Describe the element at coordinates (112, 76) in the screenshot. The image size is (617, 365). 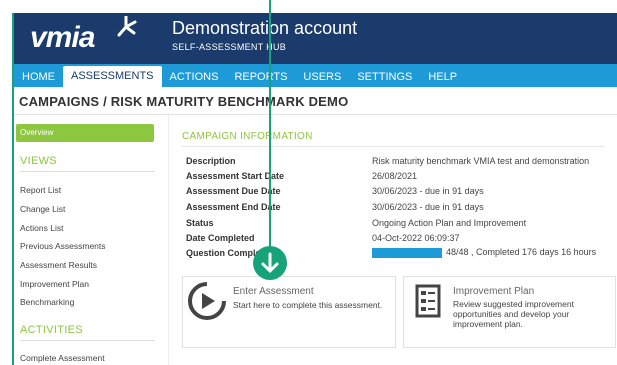
I see `nav-assessments: ASSESSMENTS` at that location.